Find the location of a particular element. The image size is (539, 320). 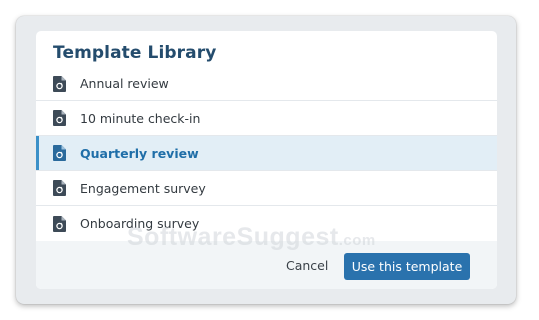

template-item-10-minute-check-in: 10 minute check-in is located at coordinates (266, 118).